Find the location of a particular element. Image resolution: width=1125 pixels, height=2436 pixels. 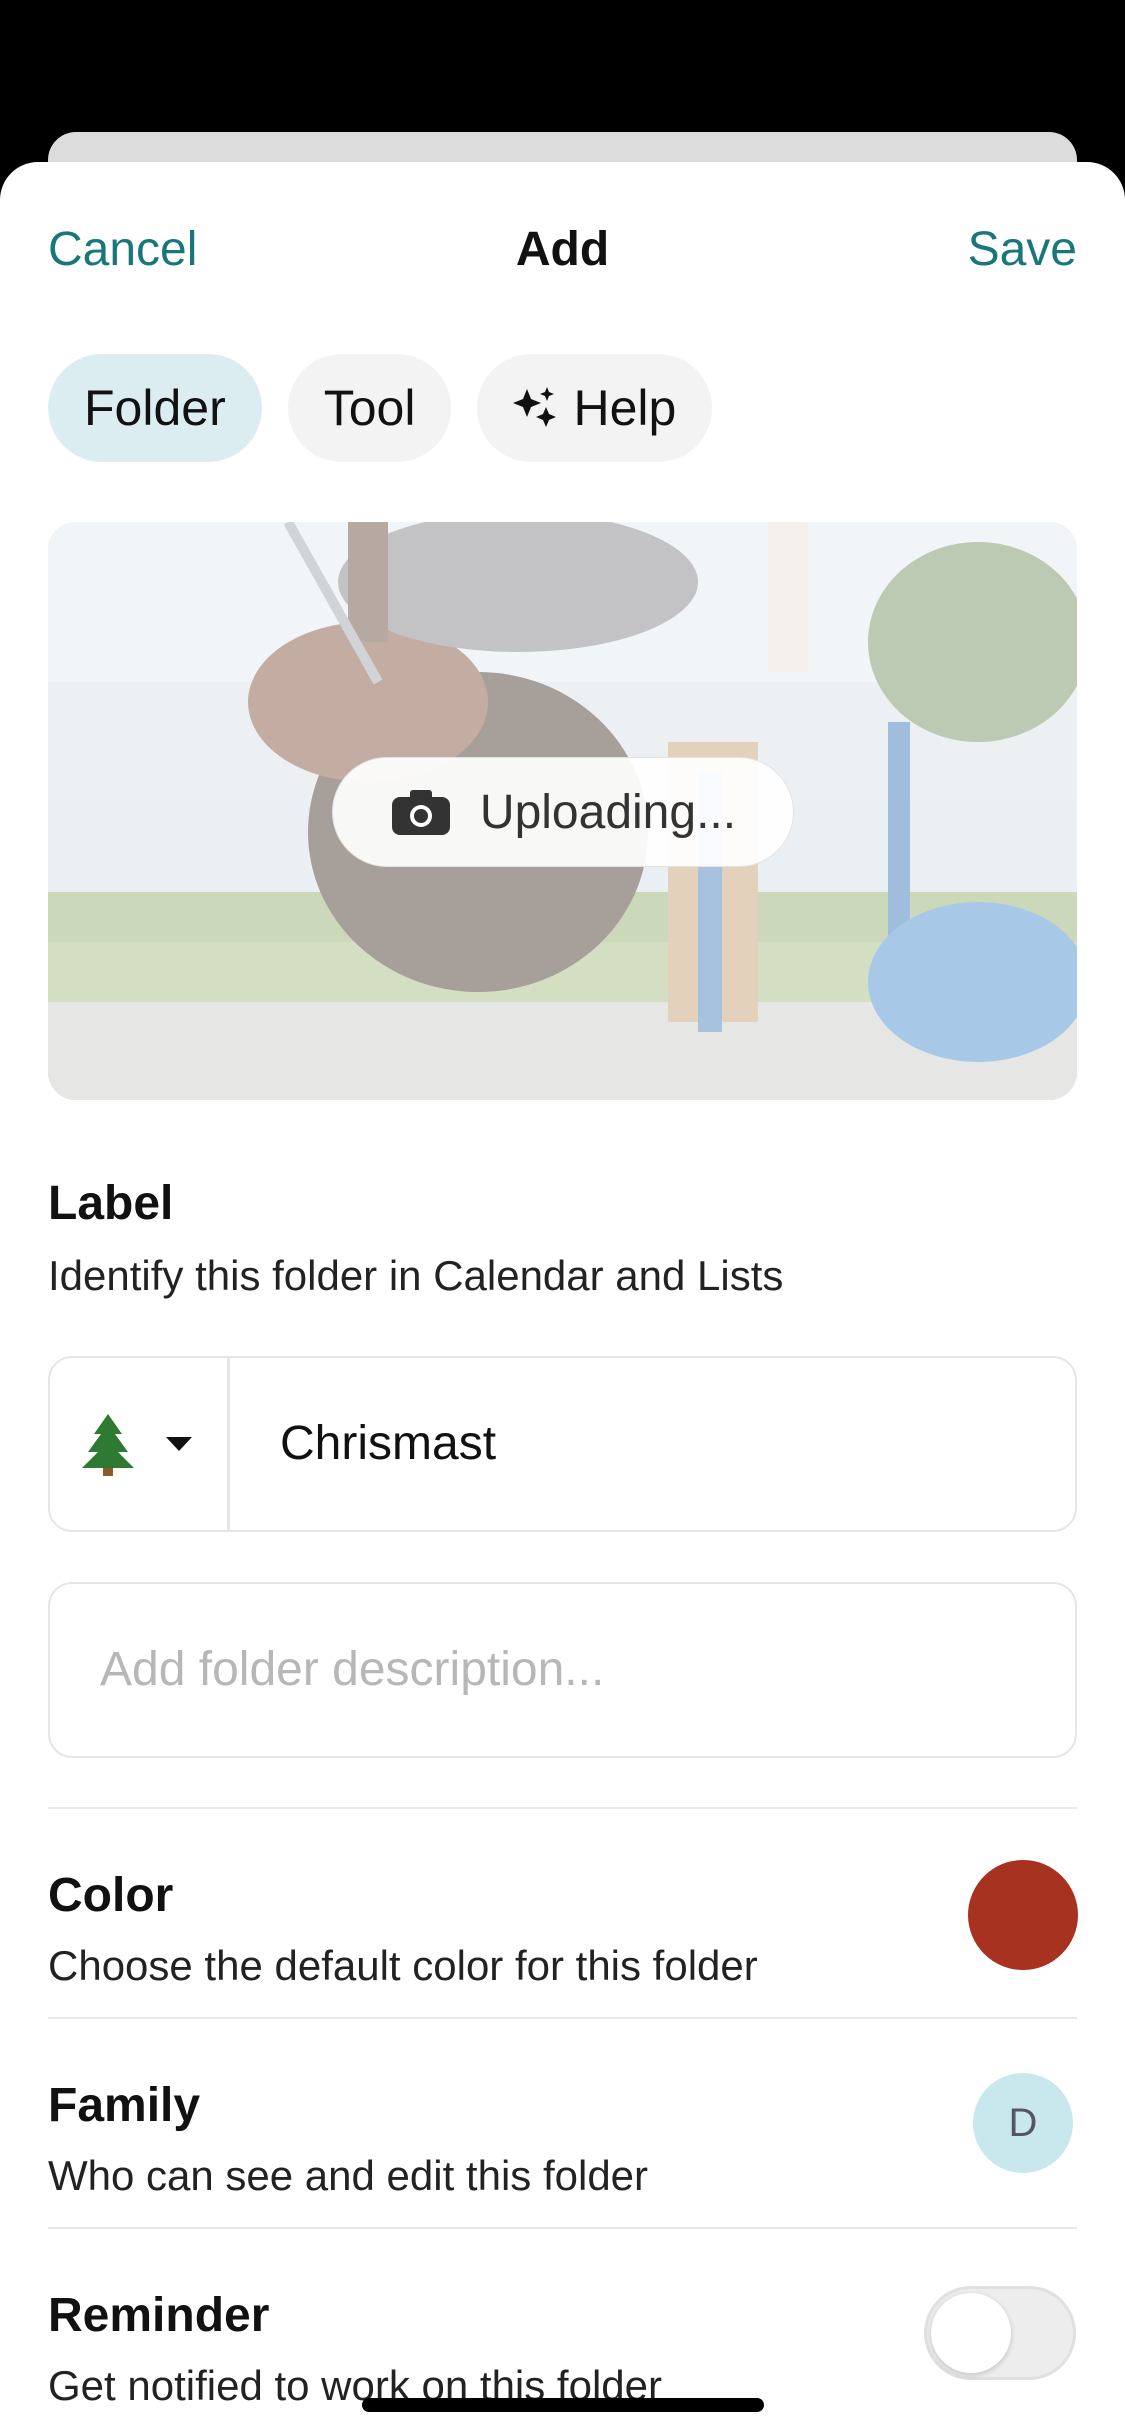

tab-tool-label: Tool is located at coordinates (369, 408).